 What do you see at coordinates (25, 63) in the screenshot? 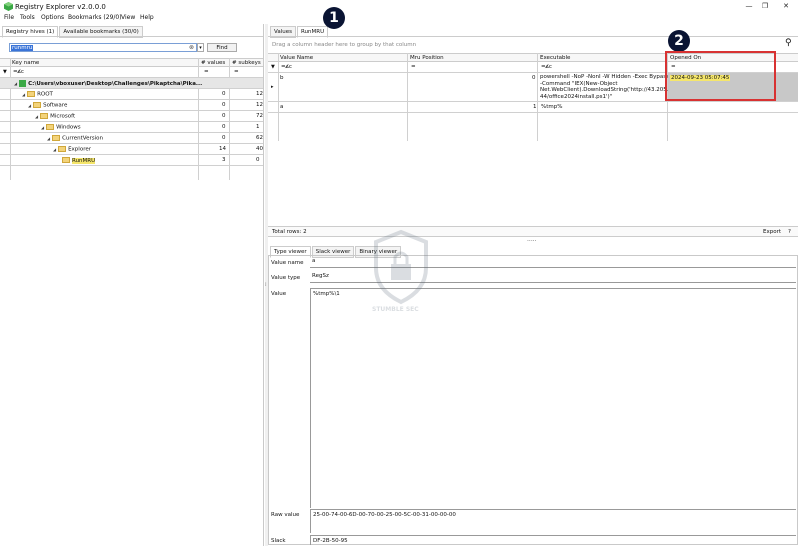
I see `column-key-name: Key name` at bounding box center [25, 63].